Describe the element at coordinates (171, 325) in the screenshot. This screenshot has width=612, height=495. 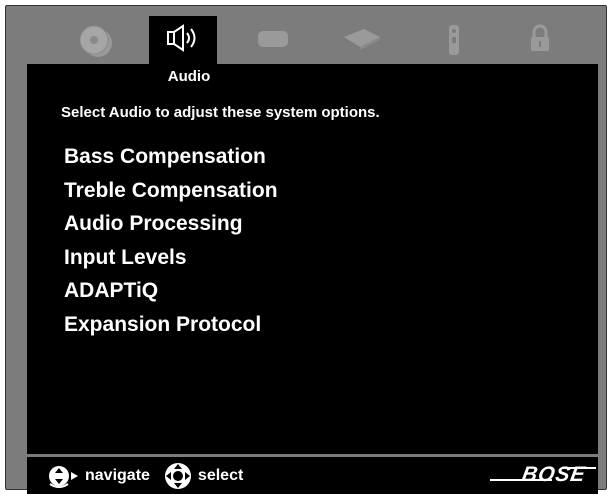
I see `menu-item-expansion-protocol: Expansion Protocol` at that location.